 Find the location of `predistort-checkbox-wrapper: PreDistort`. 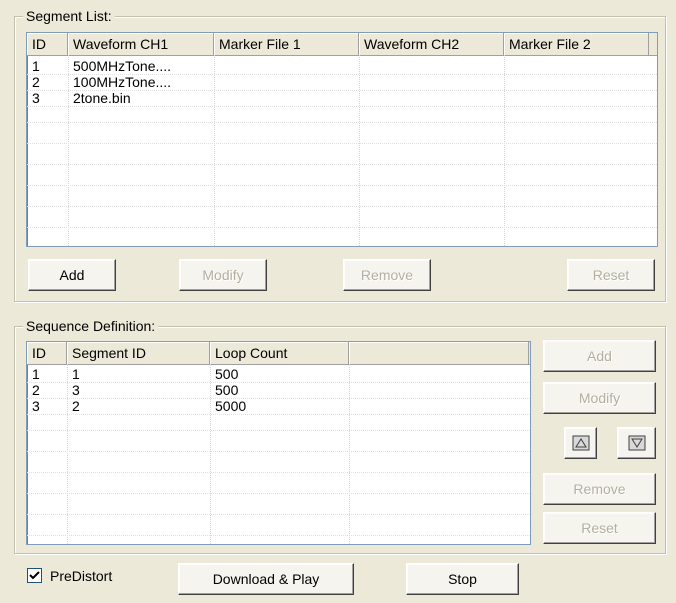

predistort-checkbox-wrapper: PreDistort is located at coordinates (87, 576).